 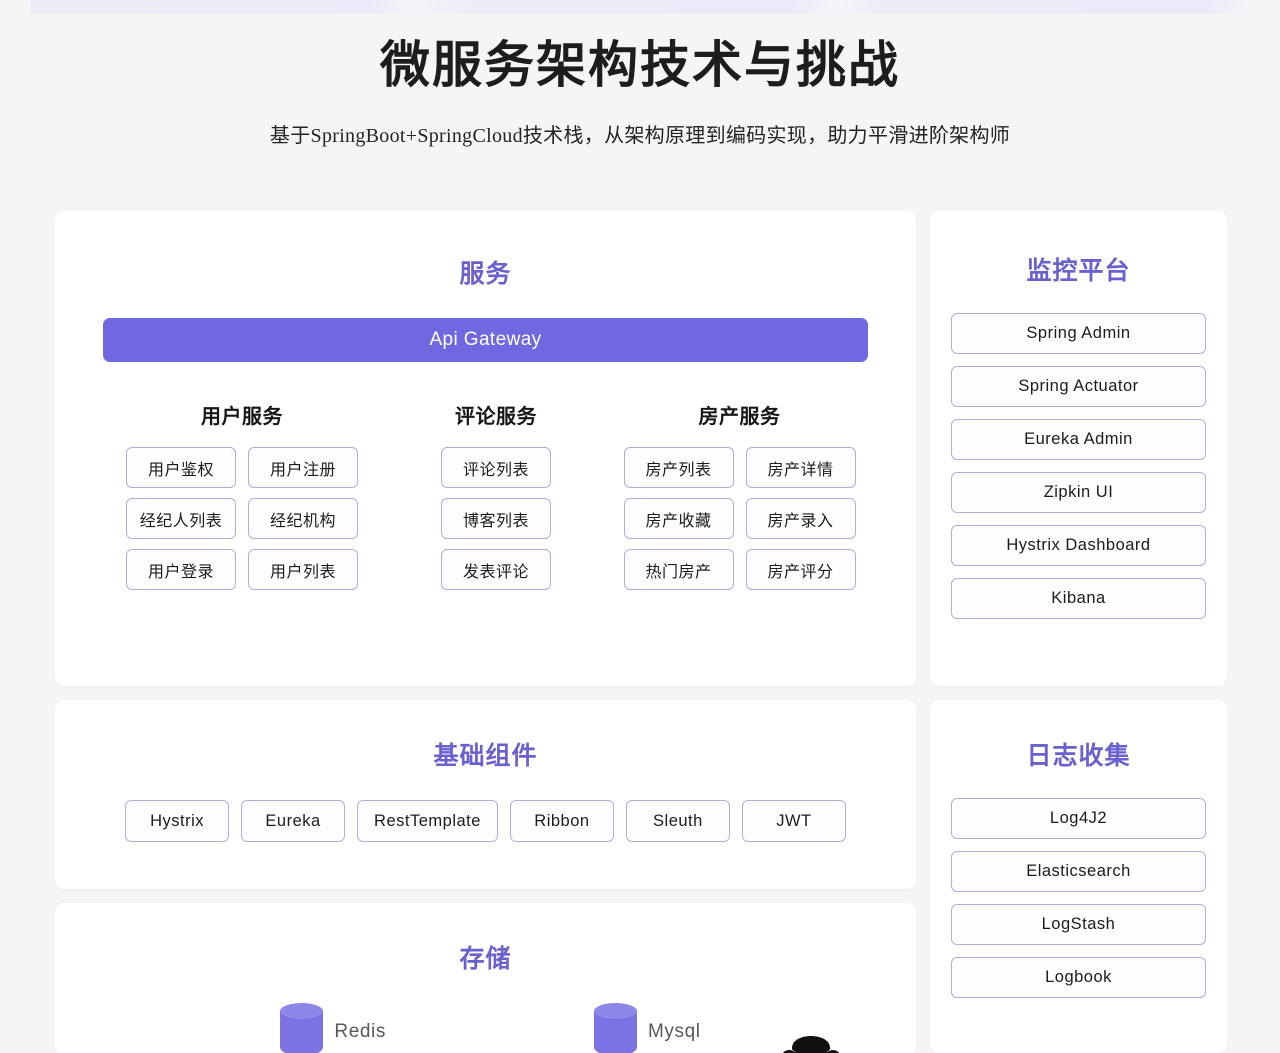 What do you see at coordinates (1078, 756) in the screenshot?
I see `logs-title: 日志收集` at bounding box center [1078, 756].